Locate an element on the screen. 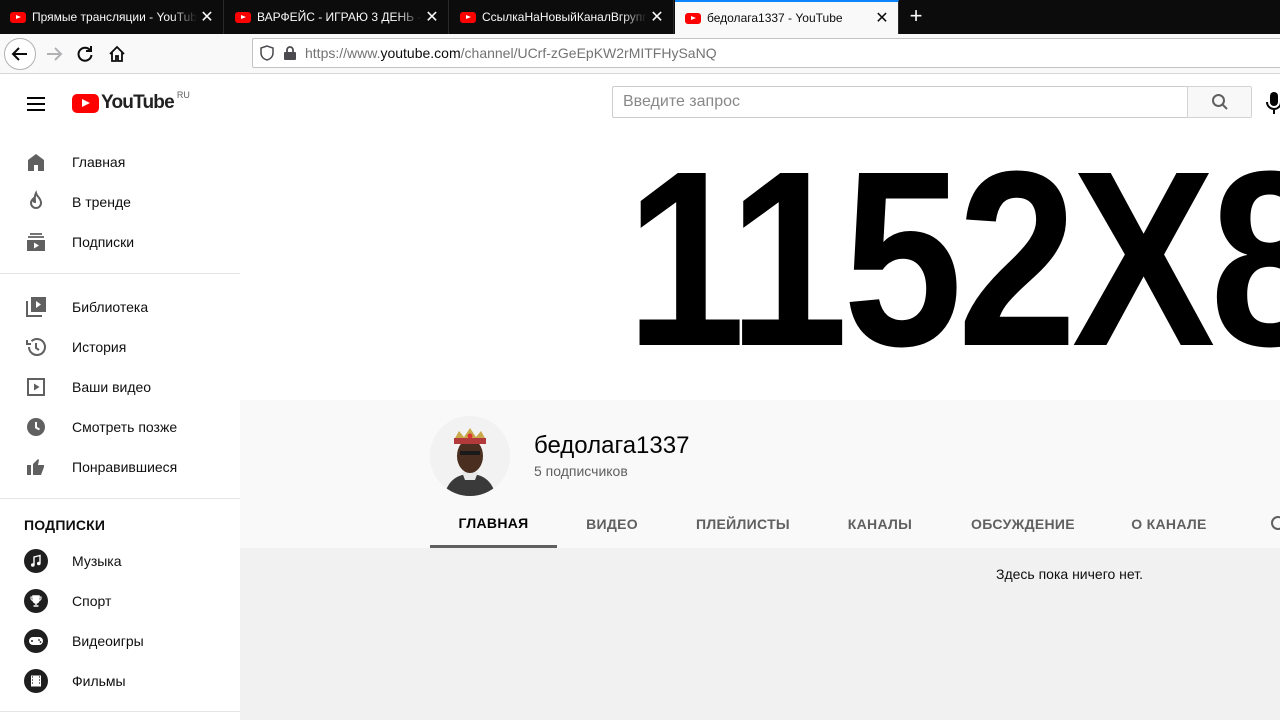 The image size is (1280, 720). tab-title: ВАРФЕЙС - ИГРАЮ 3 ДЕНЬ - YouTube is located at coordinates (339, 17).